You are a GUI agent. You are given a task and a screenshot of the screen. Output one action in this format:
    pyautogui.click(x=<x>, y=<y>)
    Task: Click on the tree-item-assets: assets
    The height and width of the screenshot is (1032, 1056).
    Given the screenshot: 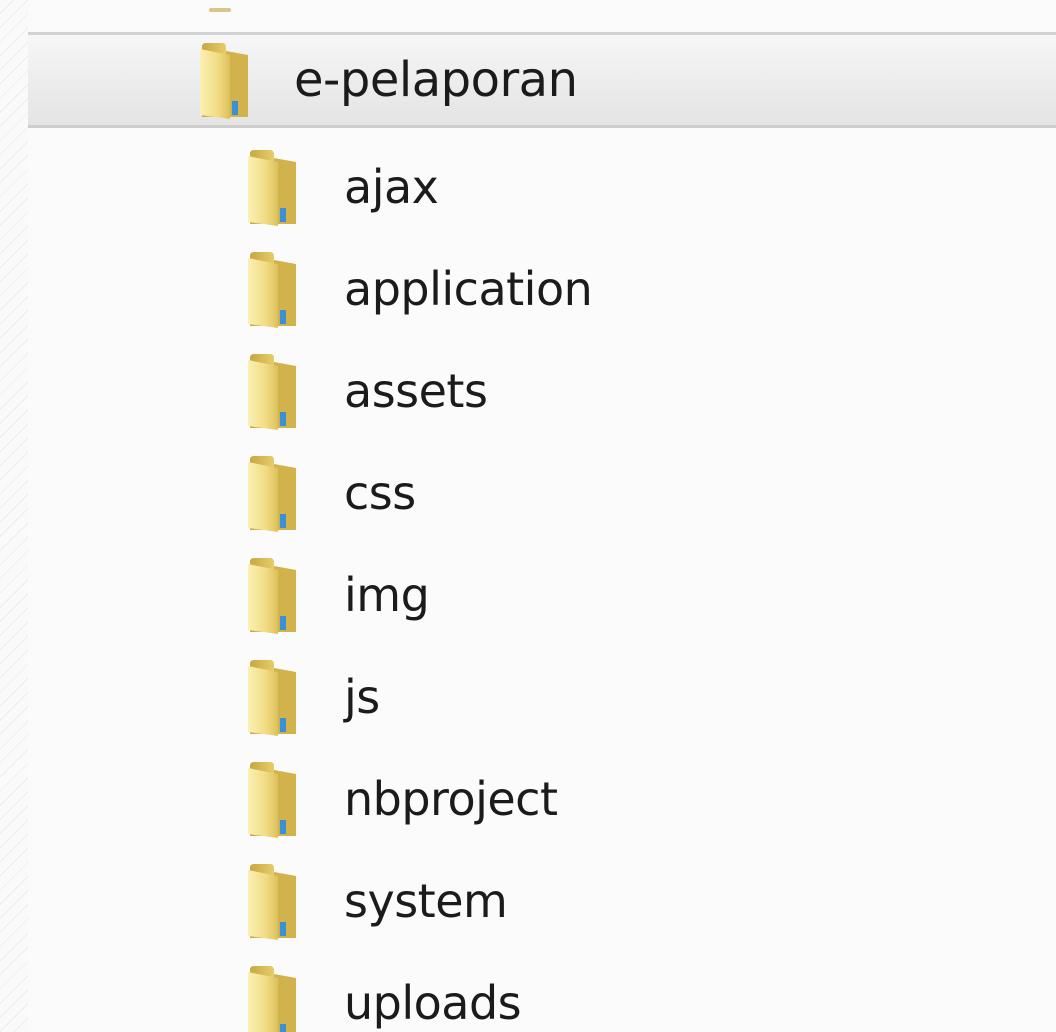 What is the action you would take?
    pyautogui.click(x=366, y=391)
    